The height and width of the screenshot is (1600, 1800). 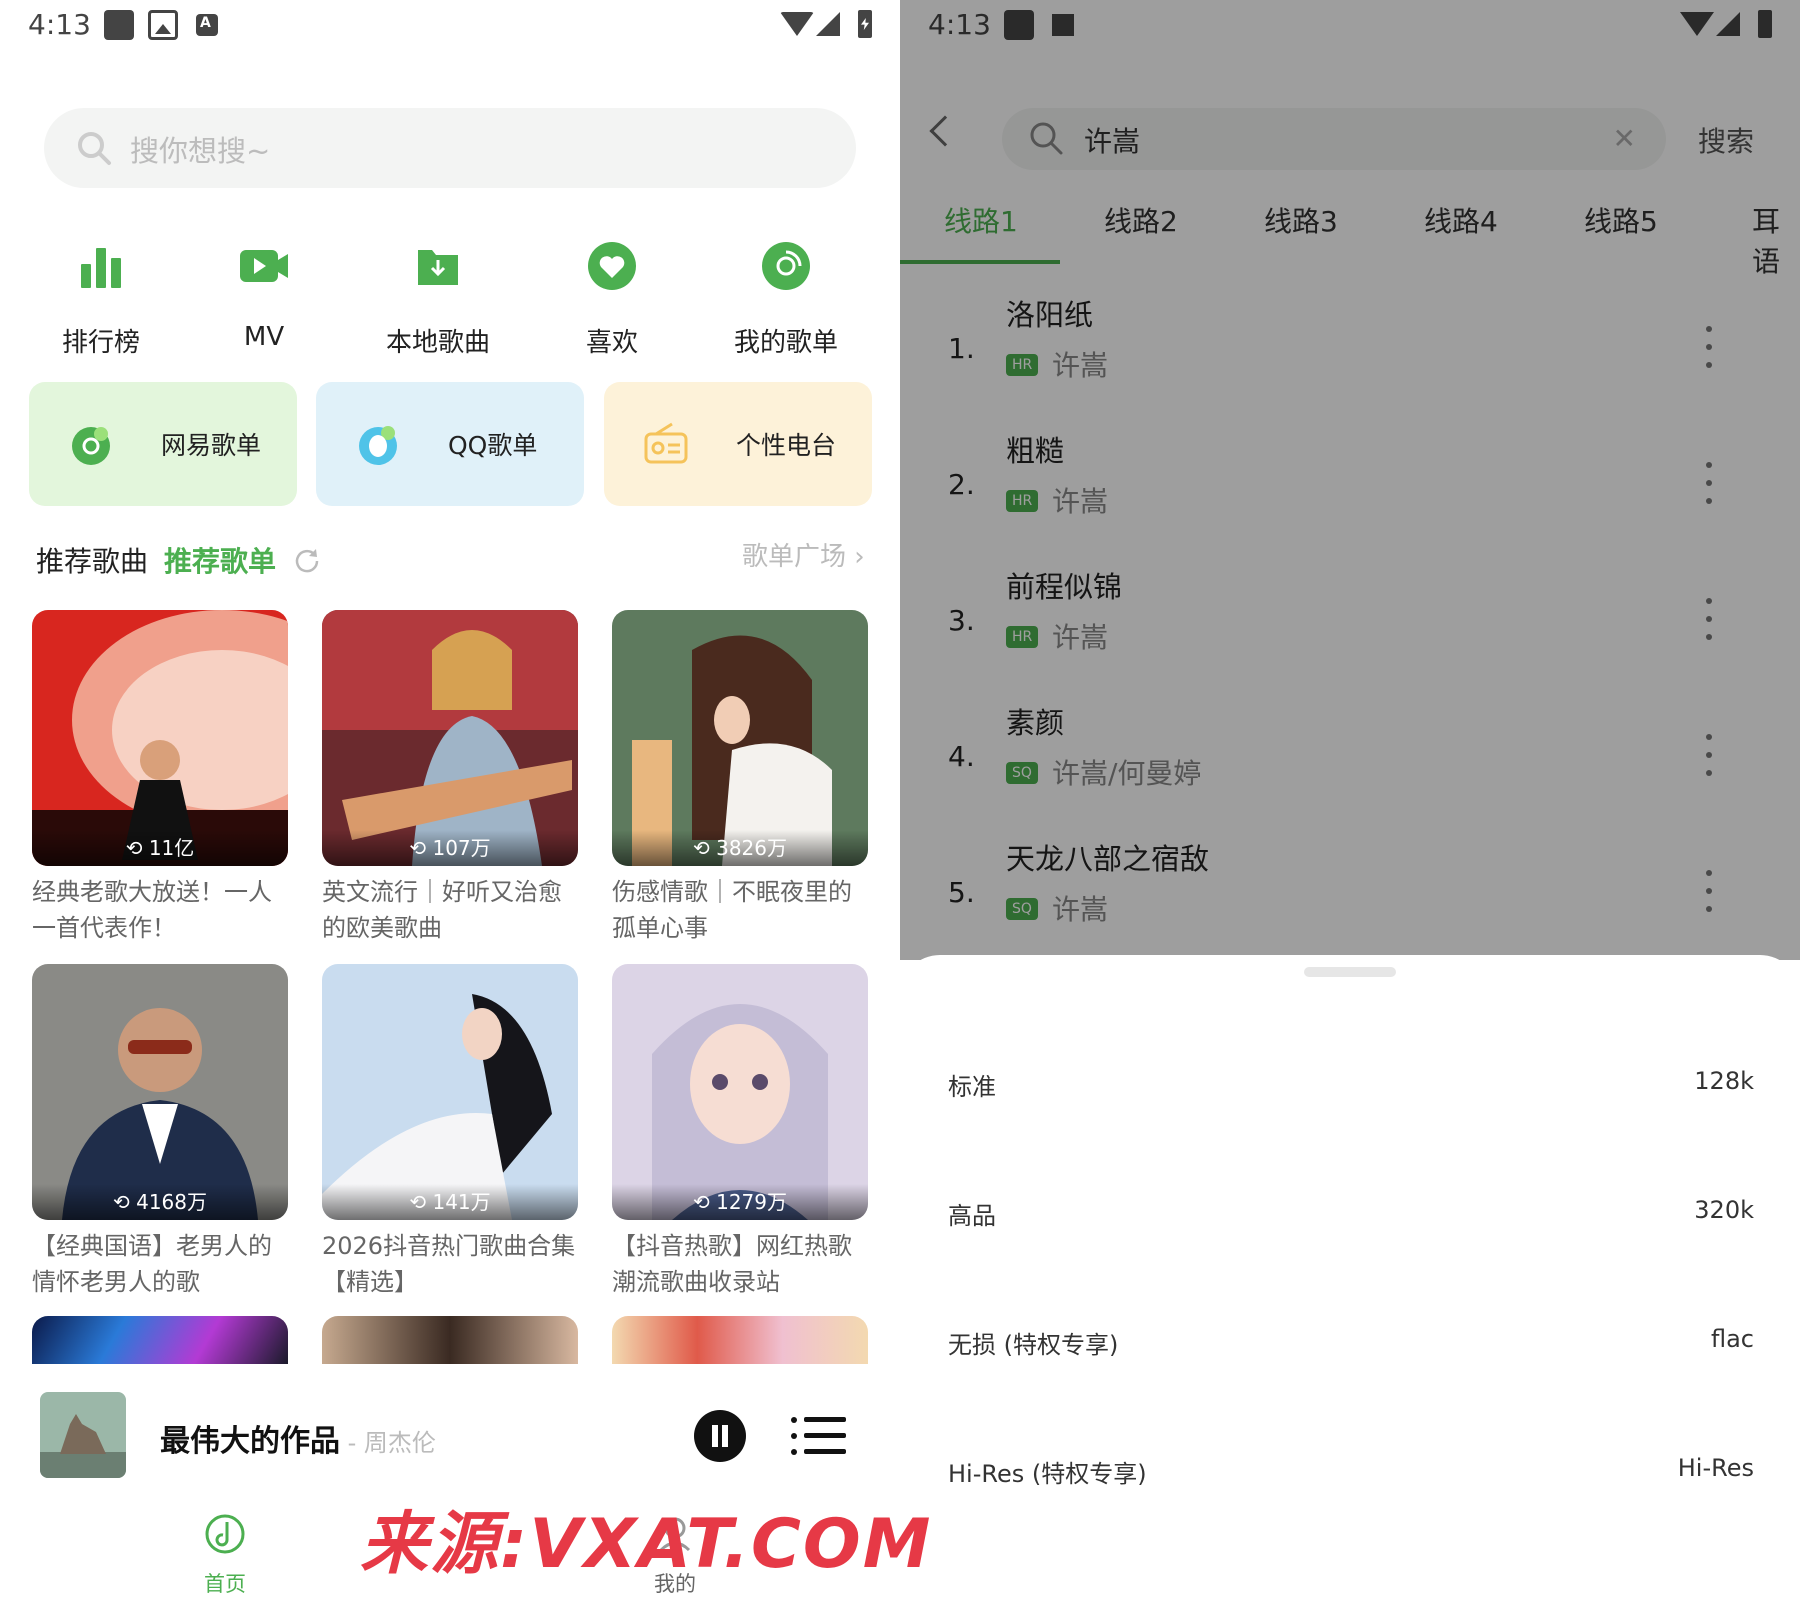 I want to click on playlist-tile: ⟲ 1279万 【抖音热歌】网红热歌潮流歌曲收录站, so click(x=740, y=1132).